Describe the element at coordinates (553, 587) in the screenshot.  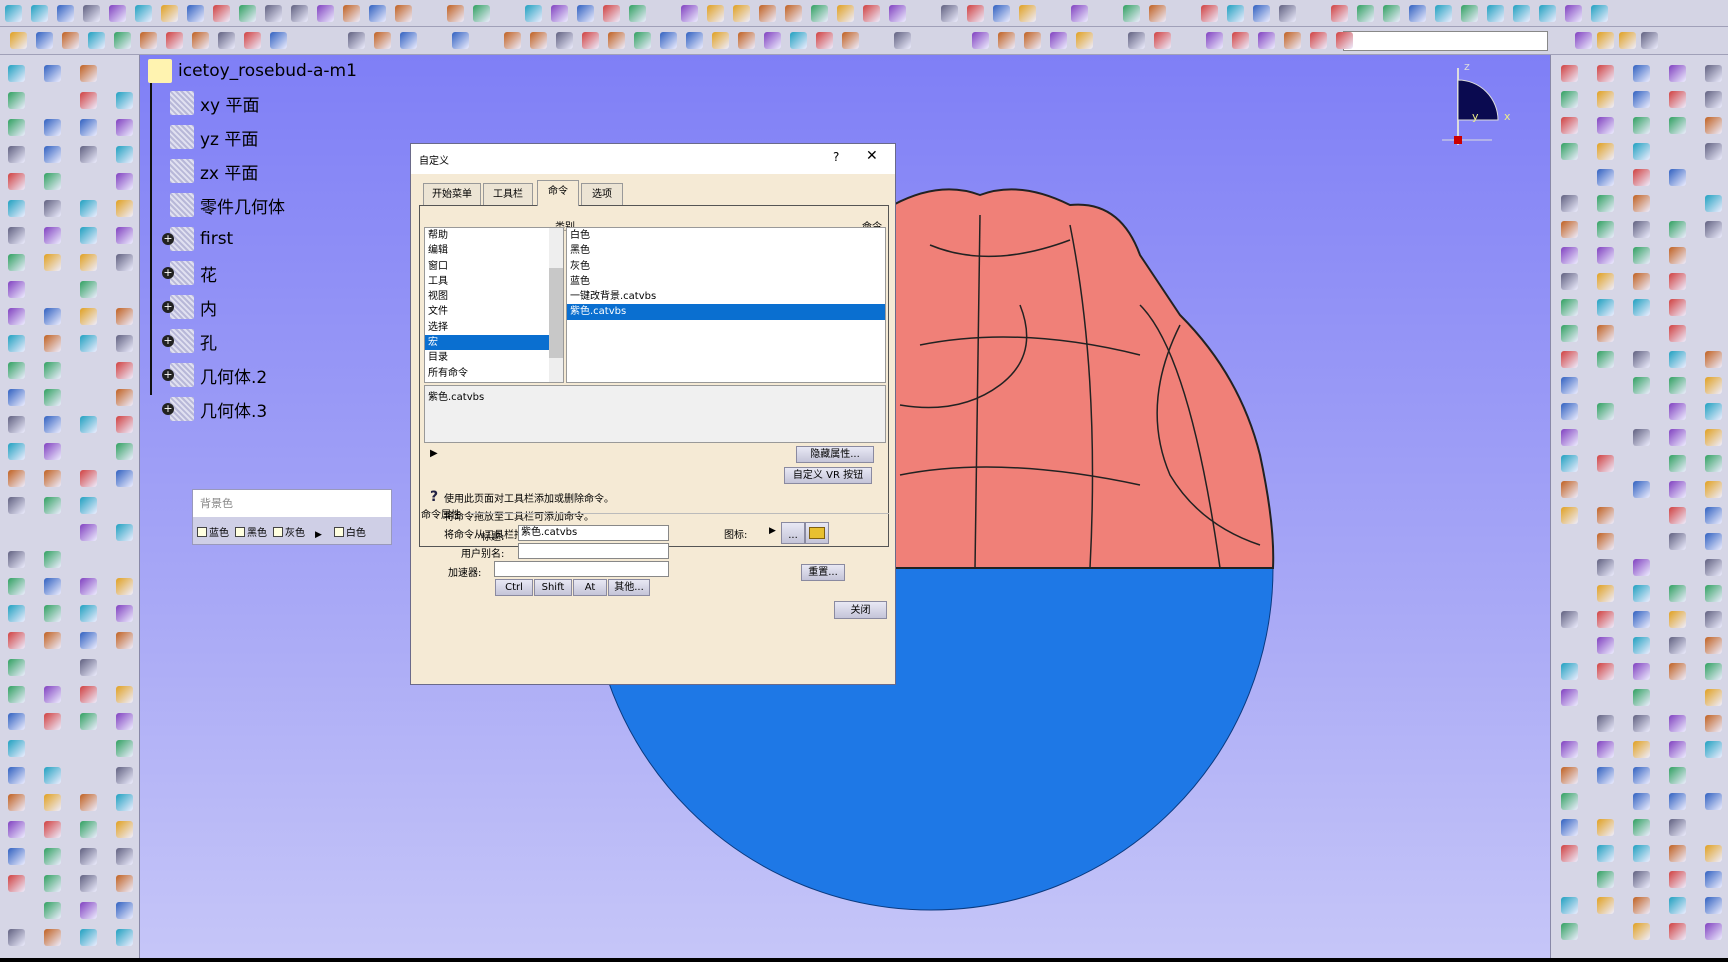
I see `modifier-button: Shift` at that location.